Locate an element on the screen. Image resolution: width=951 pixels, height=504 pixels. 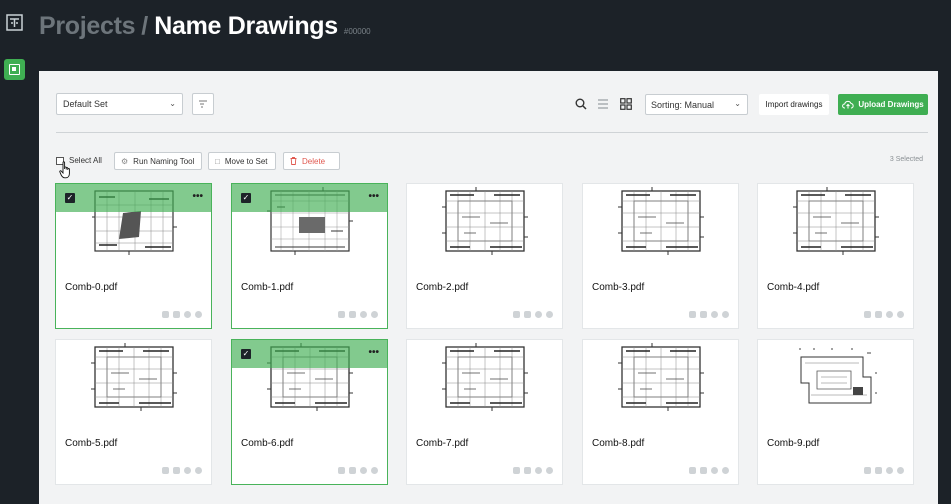
drawing-card: Comb-8.pdf is located at coordinates (660, 412).